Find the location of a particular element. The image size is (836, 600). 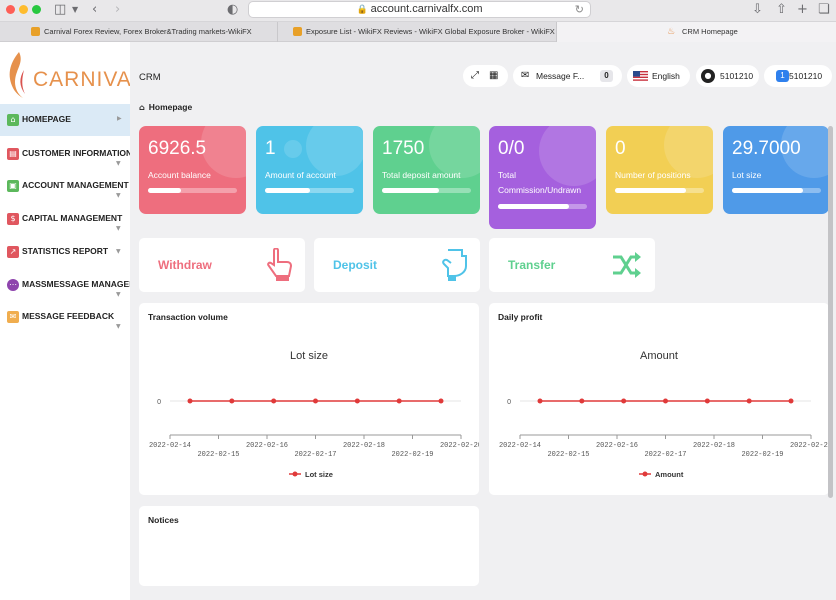

message-count-badge: 0 is located at coordinates (606, 76).